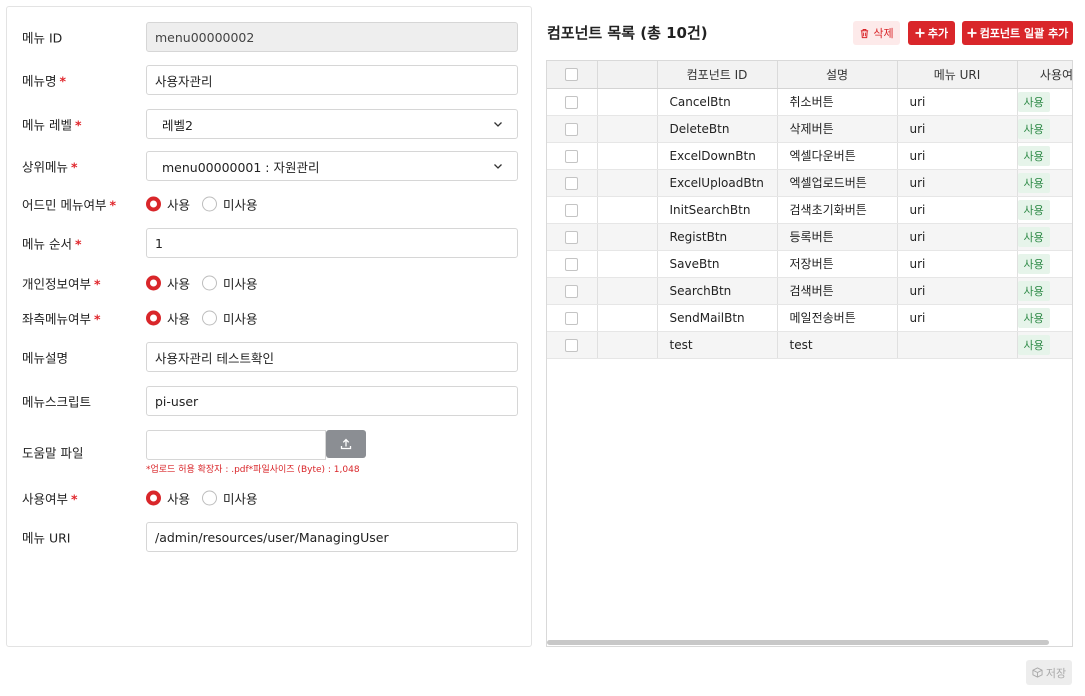 The width and height of the screenshot is (1085, 696). What do you see at coordinates (236, 445) in the screenshot?
I see `help-file-input` at bounding box center [236, 445].